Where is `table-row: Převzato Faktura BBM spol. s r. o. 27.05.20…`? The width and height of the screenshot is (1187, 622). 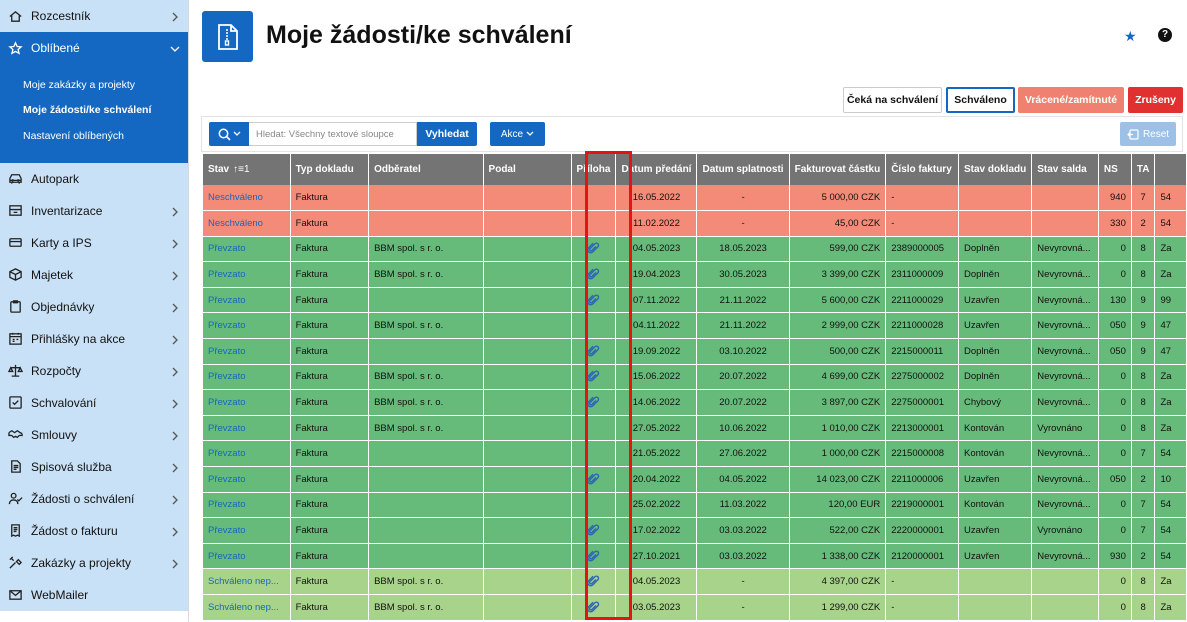 table-row: Převzato Faktura BBM spol. s r. o. 27.05.20… is located at coordinates (695, 428).